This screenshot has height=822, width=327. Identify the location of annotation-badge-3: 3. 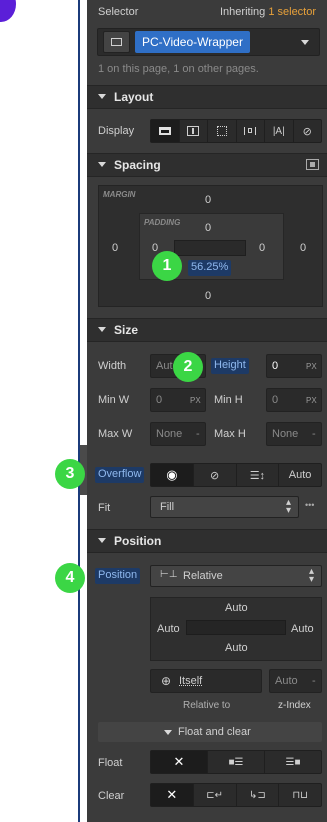
(70, 474).